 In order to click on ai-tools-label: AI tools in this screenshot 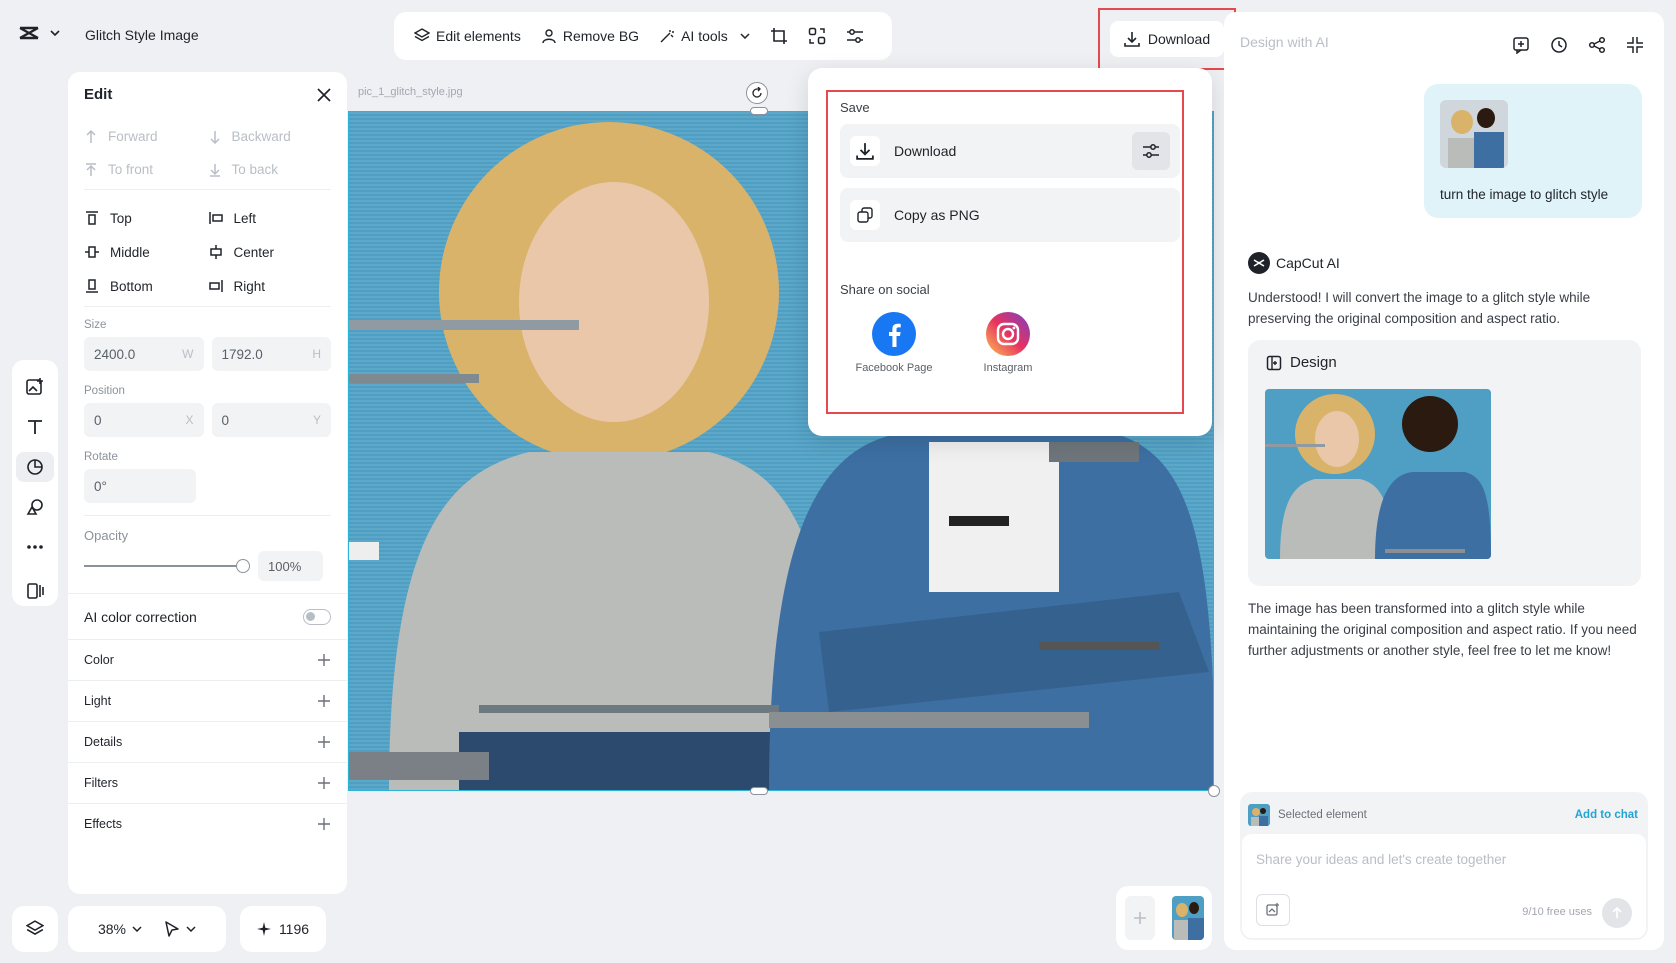, I will do `click(704, 36)`.